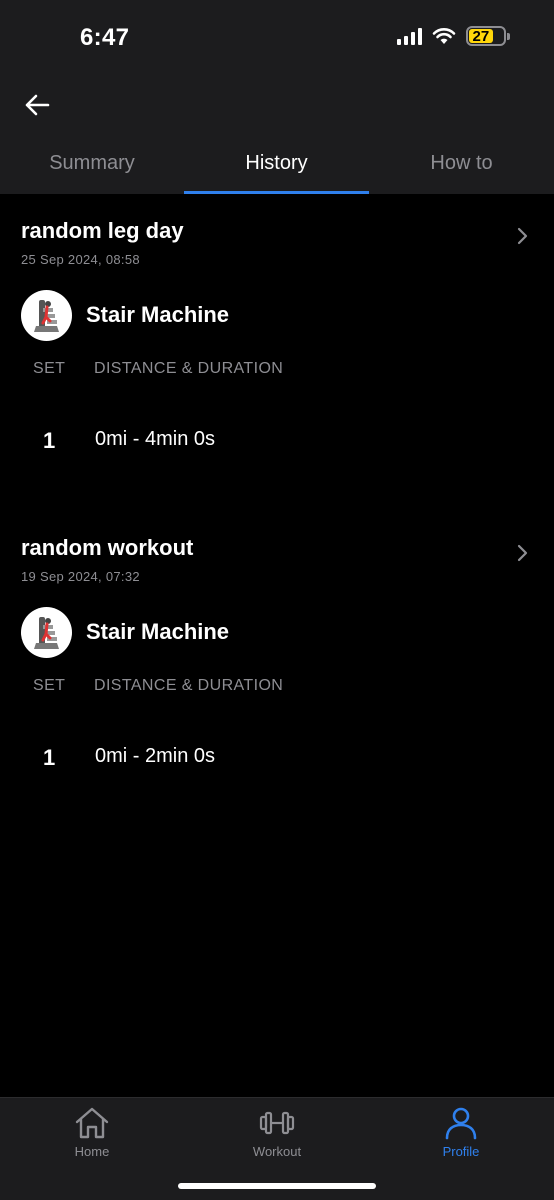  What do you see at coordinates (80, 576) in the screenshot?
I see `workout-date: 19 Sep 2024, 07:32` at bounding box center [80, 576].